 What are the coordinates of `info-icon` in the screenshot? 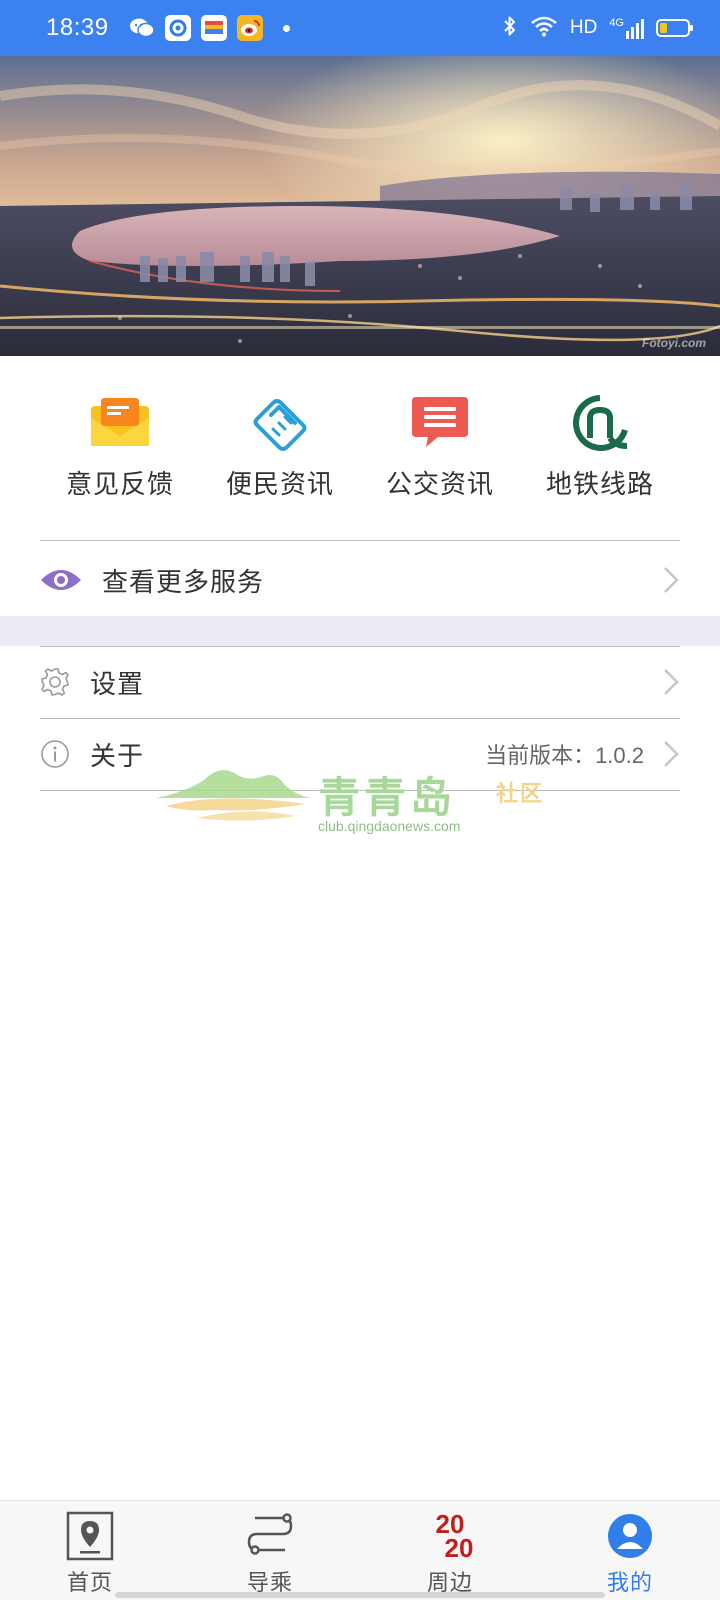 It's located at (55, 754).